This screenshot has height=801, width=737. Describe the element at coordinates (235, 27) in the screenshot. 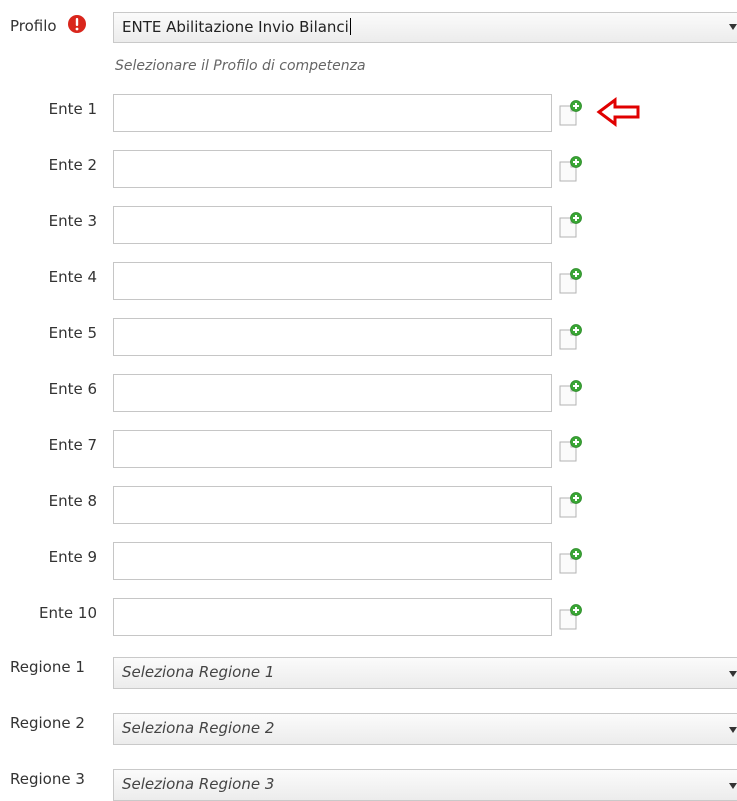

I see `profilo-selected-value: ENTE Abilitazione Invio Bilanci` at that location.